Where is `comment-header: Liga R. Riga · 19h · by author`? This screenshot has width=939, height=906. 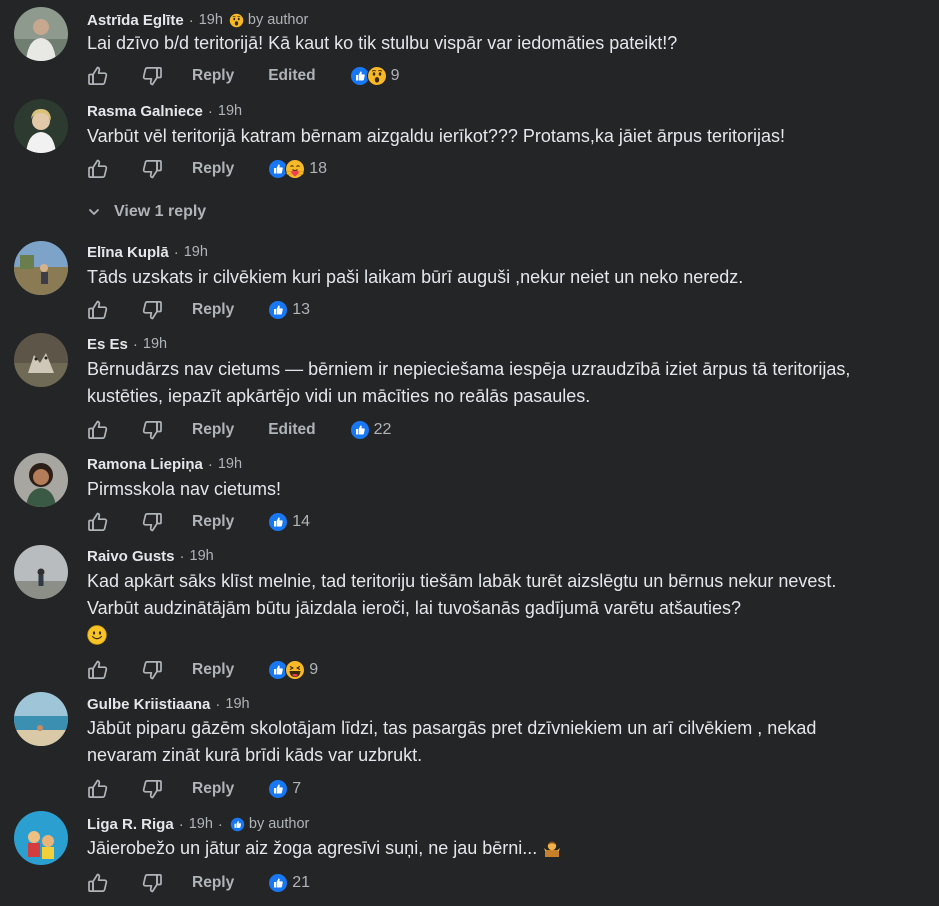 comment-header: Liga R. Riga · 19h · by author is located at coordinates (198, 824).